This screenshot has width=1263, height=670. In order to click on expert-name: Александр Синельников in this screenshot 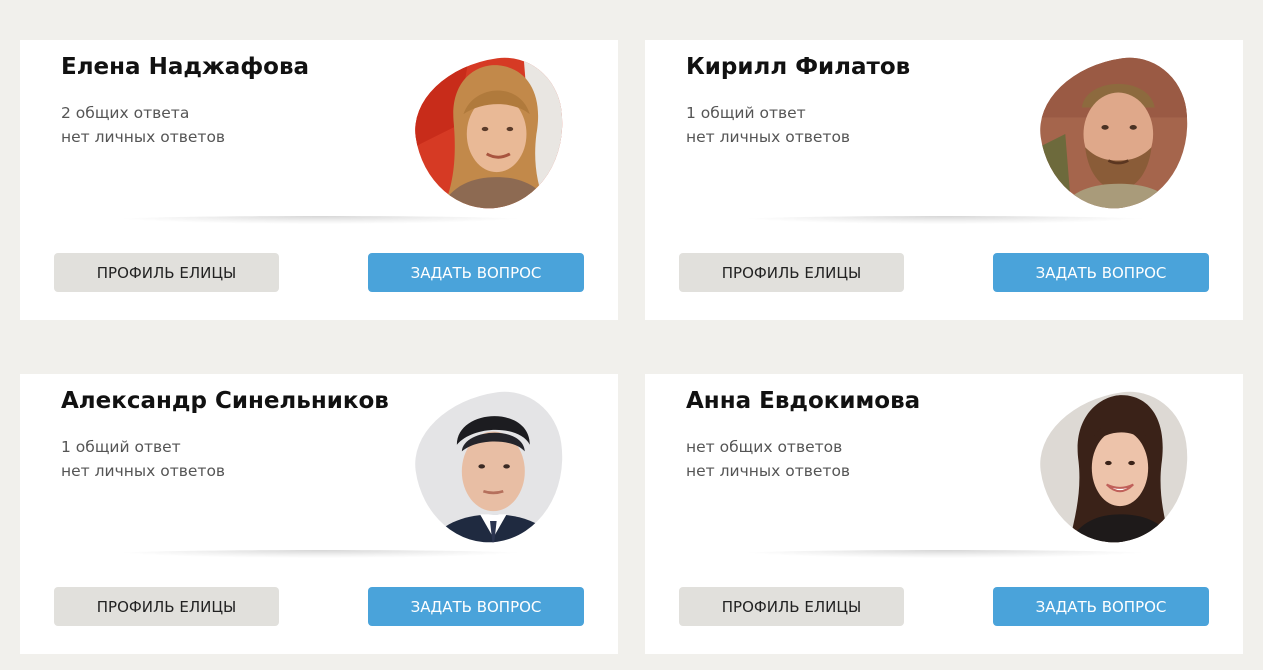, I will do `click(225, 401)`.